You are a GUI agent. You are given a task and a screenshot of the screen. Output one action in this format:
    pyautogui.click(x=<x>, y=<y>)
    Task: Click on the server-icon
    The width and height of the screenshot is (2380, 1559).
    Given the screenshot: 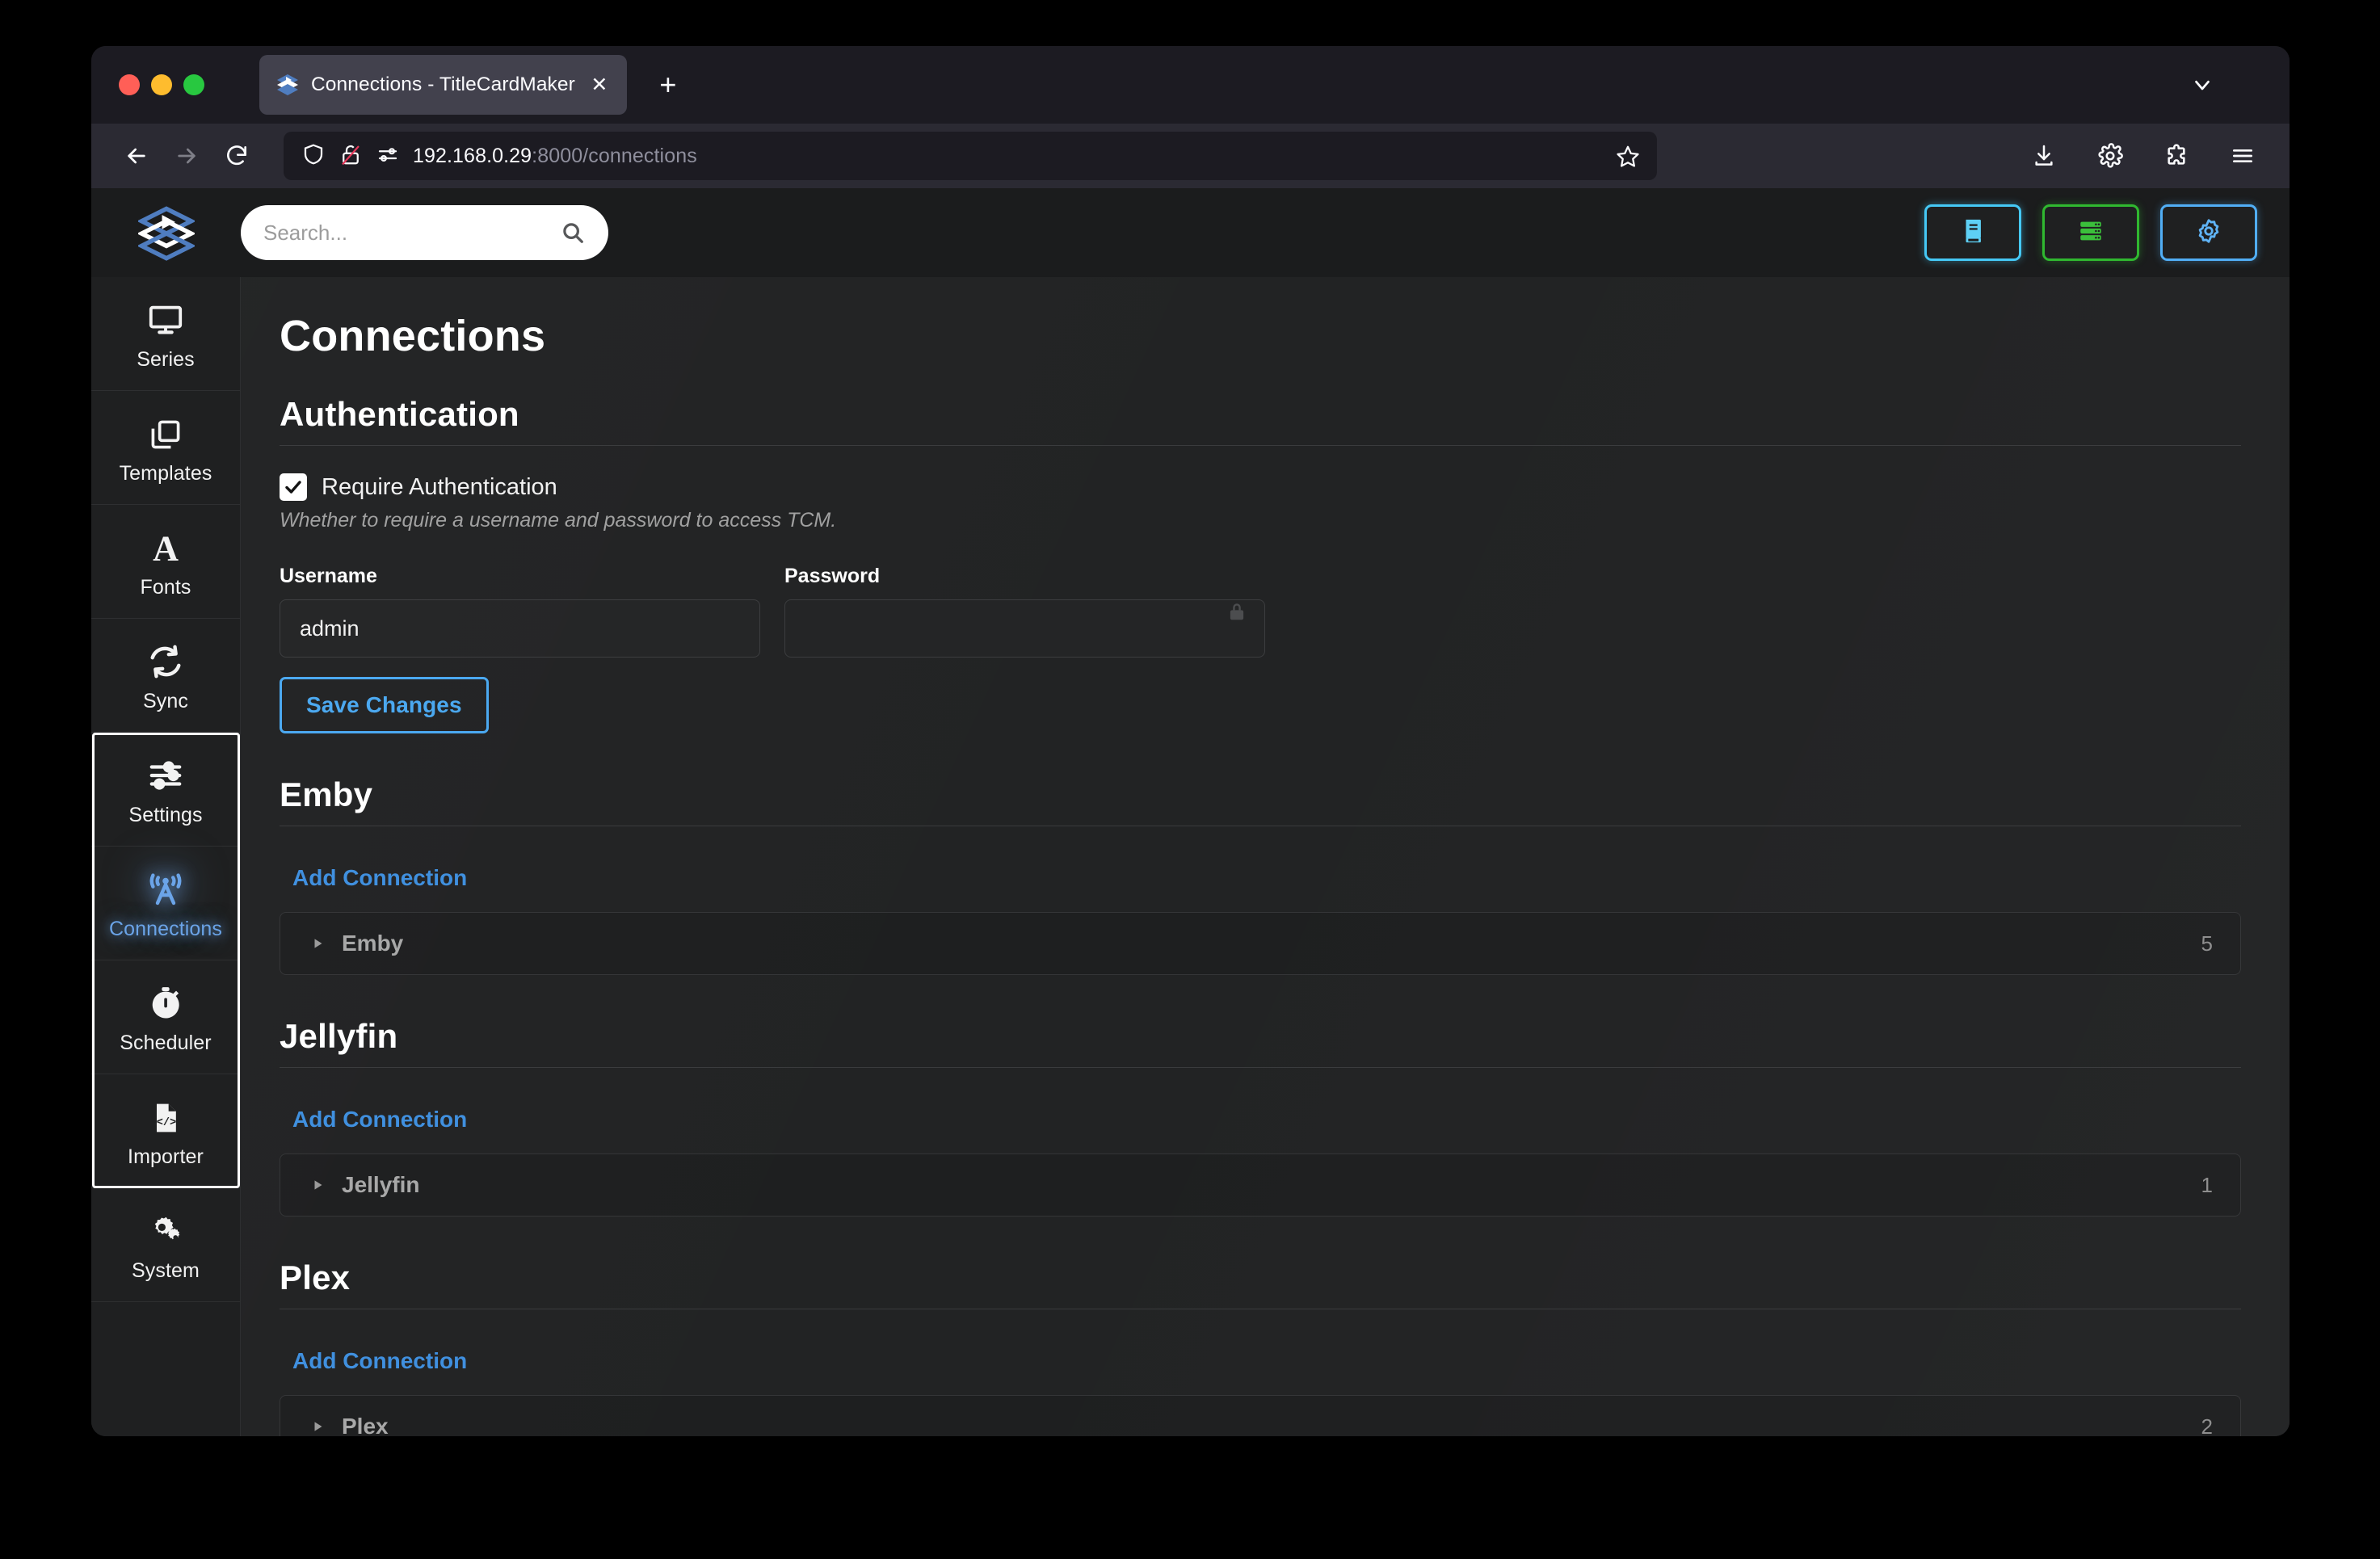 What is the action you would take?
    pyautogui.click(x=2091, y=233)
    